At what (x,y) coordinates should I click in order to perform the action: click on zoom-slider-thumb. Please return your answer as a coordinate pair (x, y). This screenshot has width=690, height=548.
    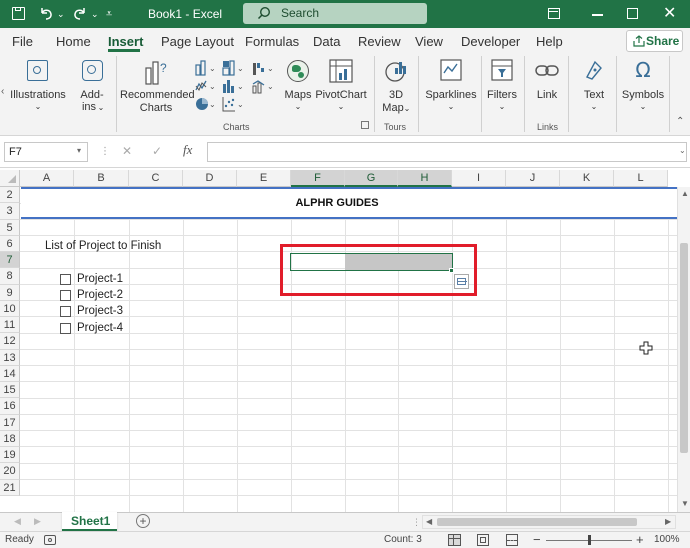
    Looking at the image, I should click on (589, 540).